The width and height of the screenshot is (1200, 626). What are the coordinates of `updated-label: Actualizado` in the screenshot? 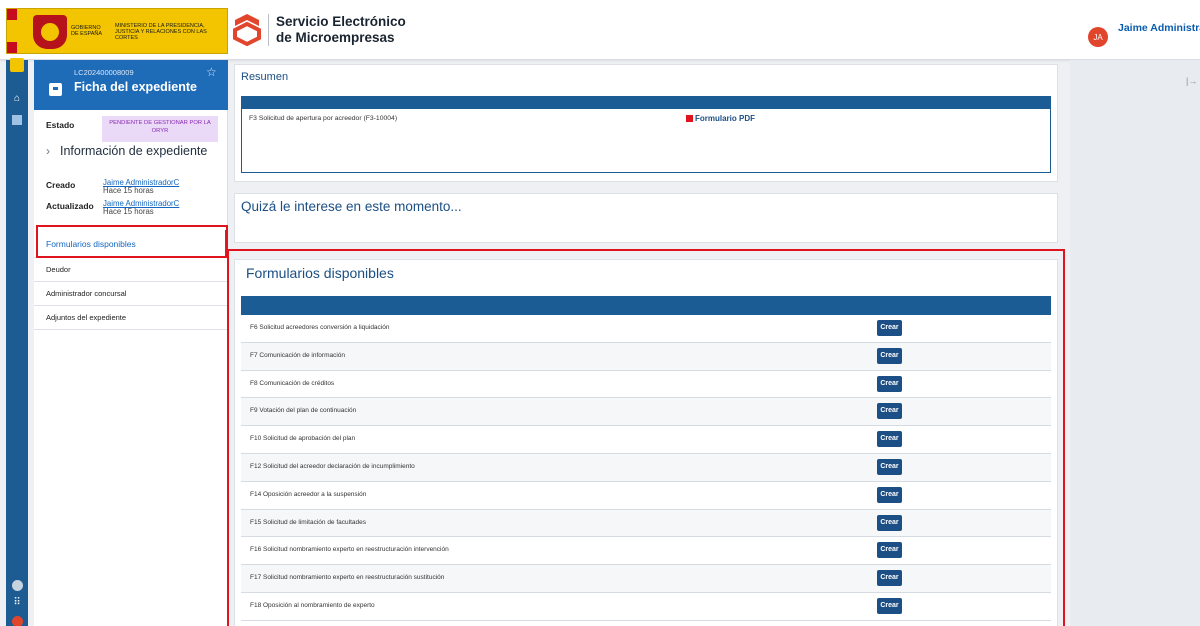 It's located at (70, 206).